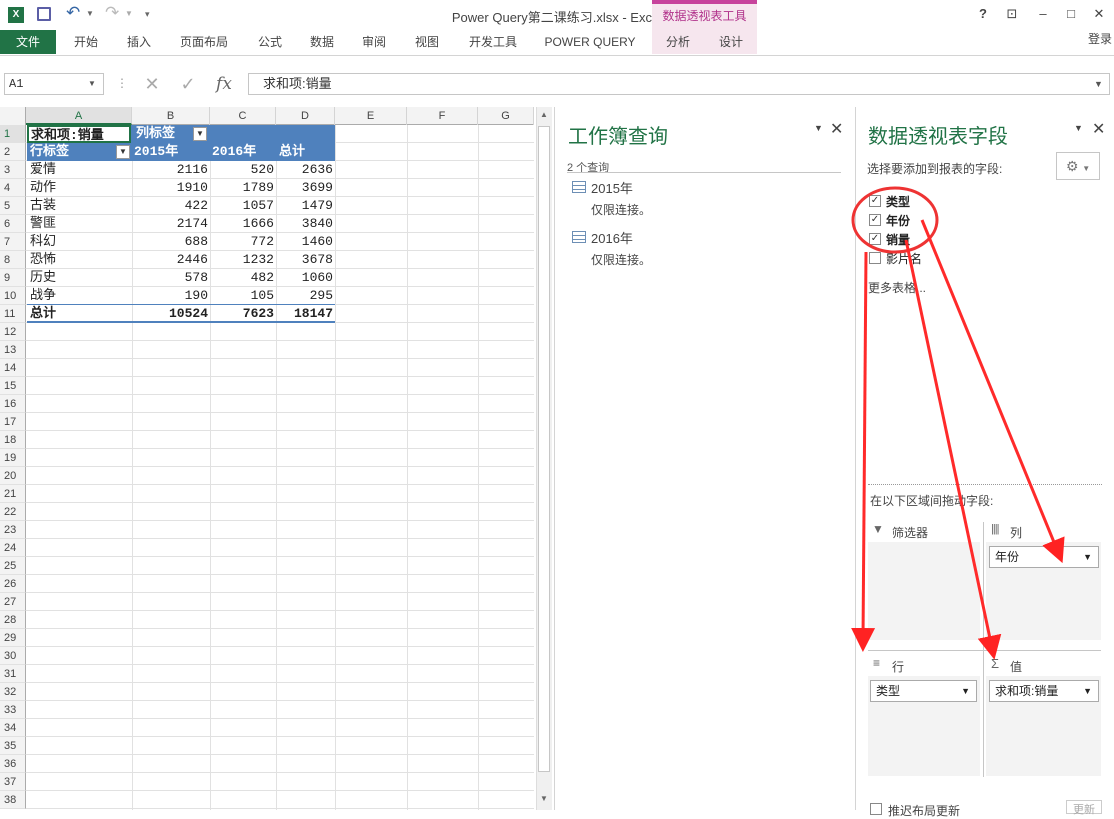 Image resolution: width=1114 pixels, height=819 pixels. Describe the element at coordinates (863, 451) in the screenshot. I see `annotation-arrow-to-rows` at that location.